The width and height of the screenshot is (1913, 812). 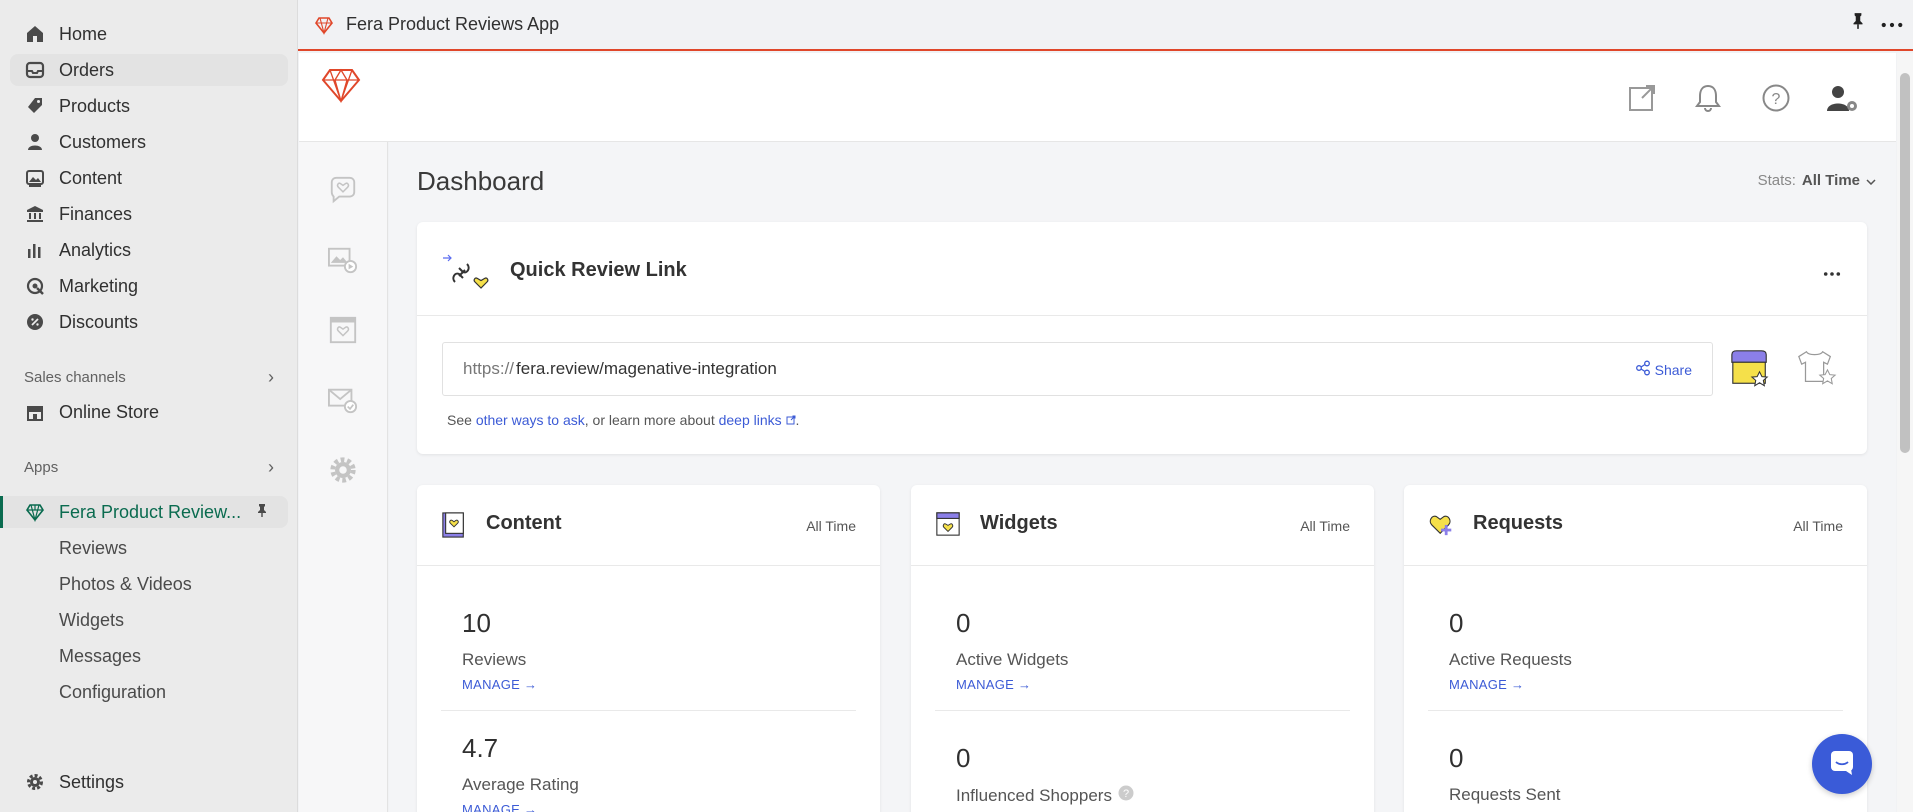 What do you see at coordinates (963, 623) in the screenshot?
I see `active-widgets-count: 0` at bounding box center [963, 623].